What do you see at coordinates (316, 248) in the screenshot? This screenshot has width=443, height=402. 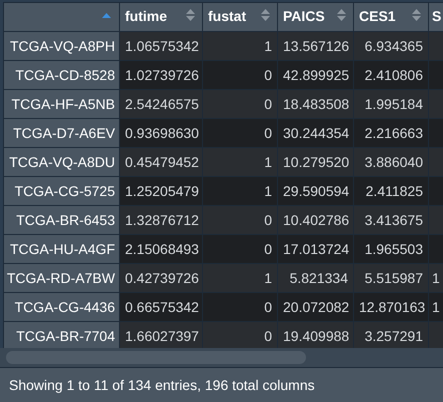 I see `table-cell: 17.013724` at bounding box center [316, 248].